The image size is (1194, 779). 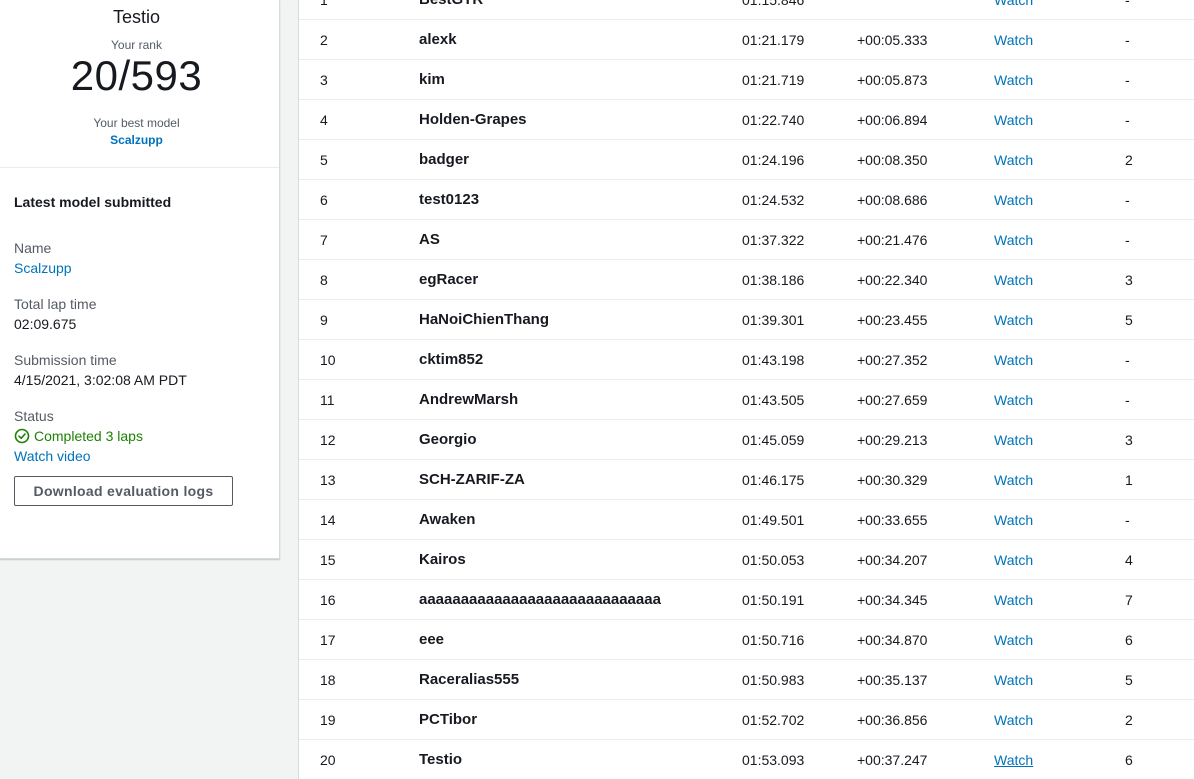 I want to click on rank-cell: 11, so click(x=327, y=400).